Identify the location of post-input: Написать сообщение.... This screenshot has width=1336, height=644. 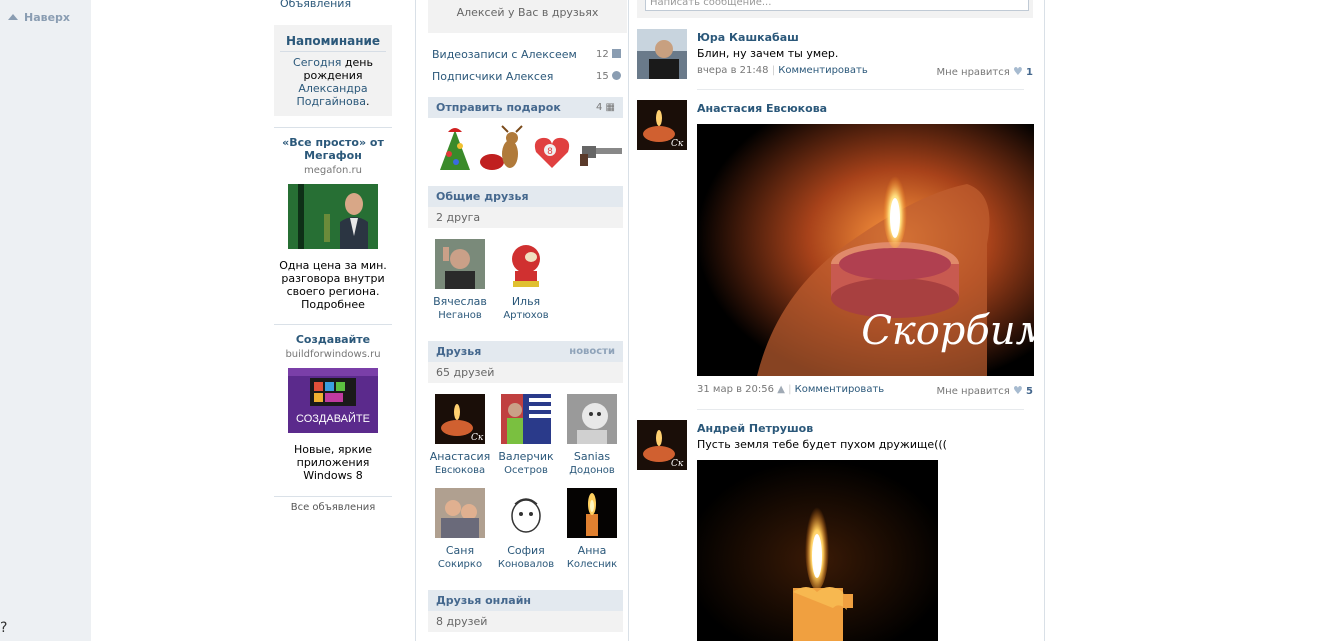
(837, 5).